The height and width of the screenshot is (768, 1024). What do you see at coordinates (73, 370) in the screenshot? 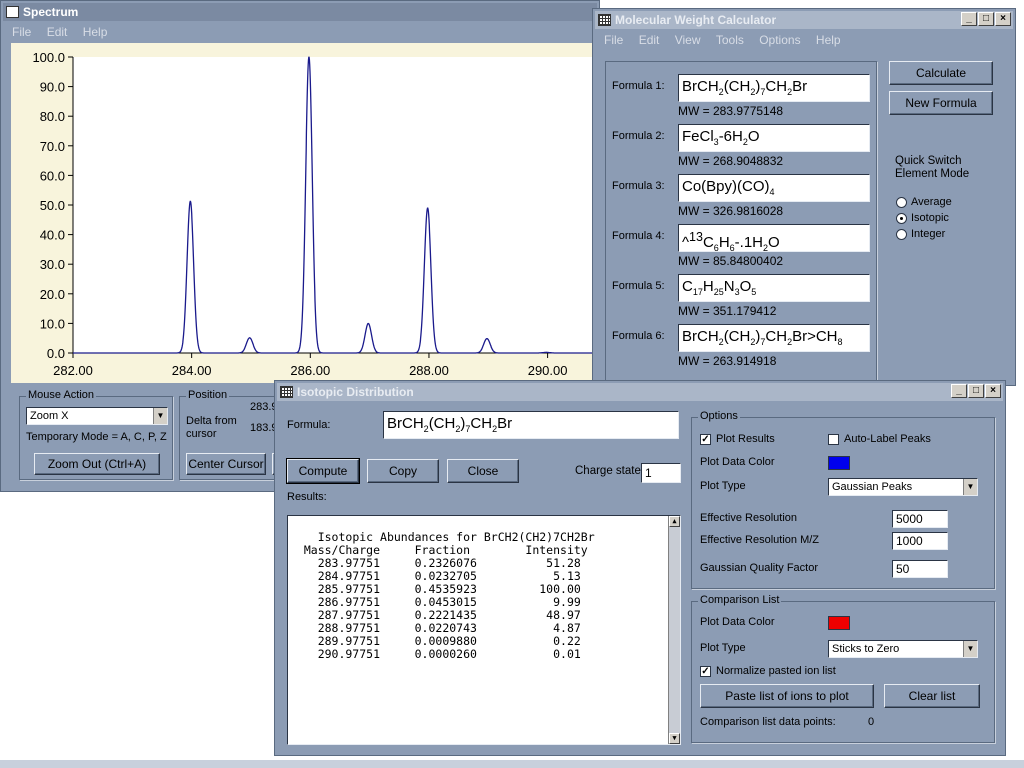
I see `x-tick-label: 282.00` at bounding box center [73, 370].